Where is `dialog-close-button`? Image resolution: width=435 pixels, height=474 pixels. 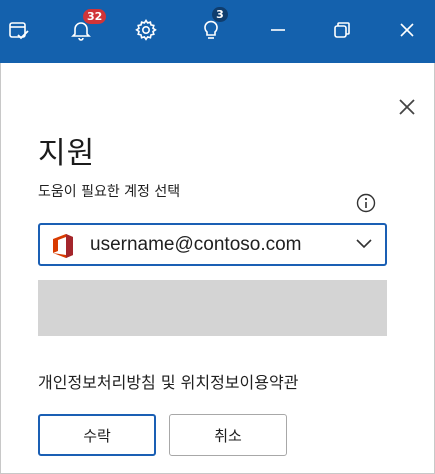
dialog-close-button is located at coordinates (407, 107).